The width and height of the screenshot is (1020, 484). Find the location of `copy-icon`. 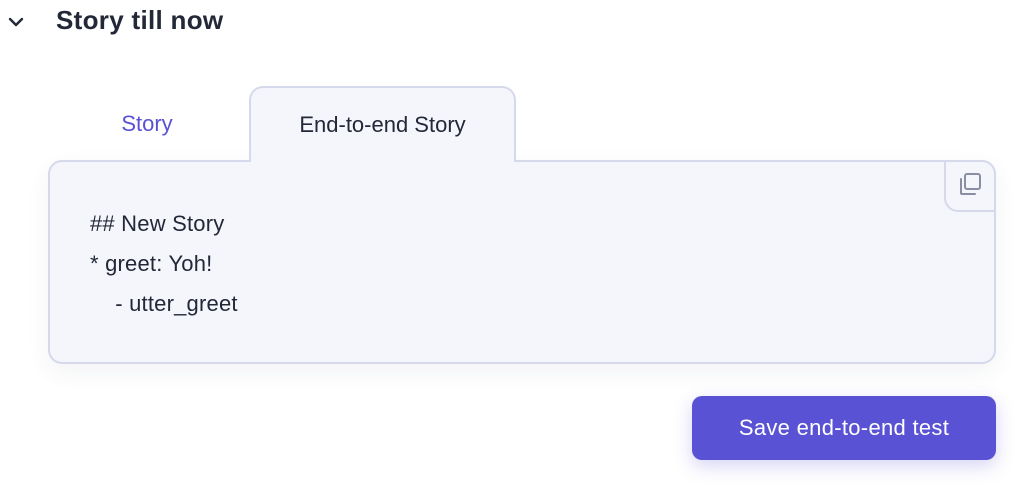

copy-icon is located at coordinates (970, 186).